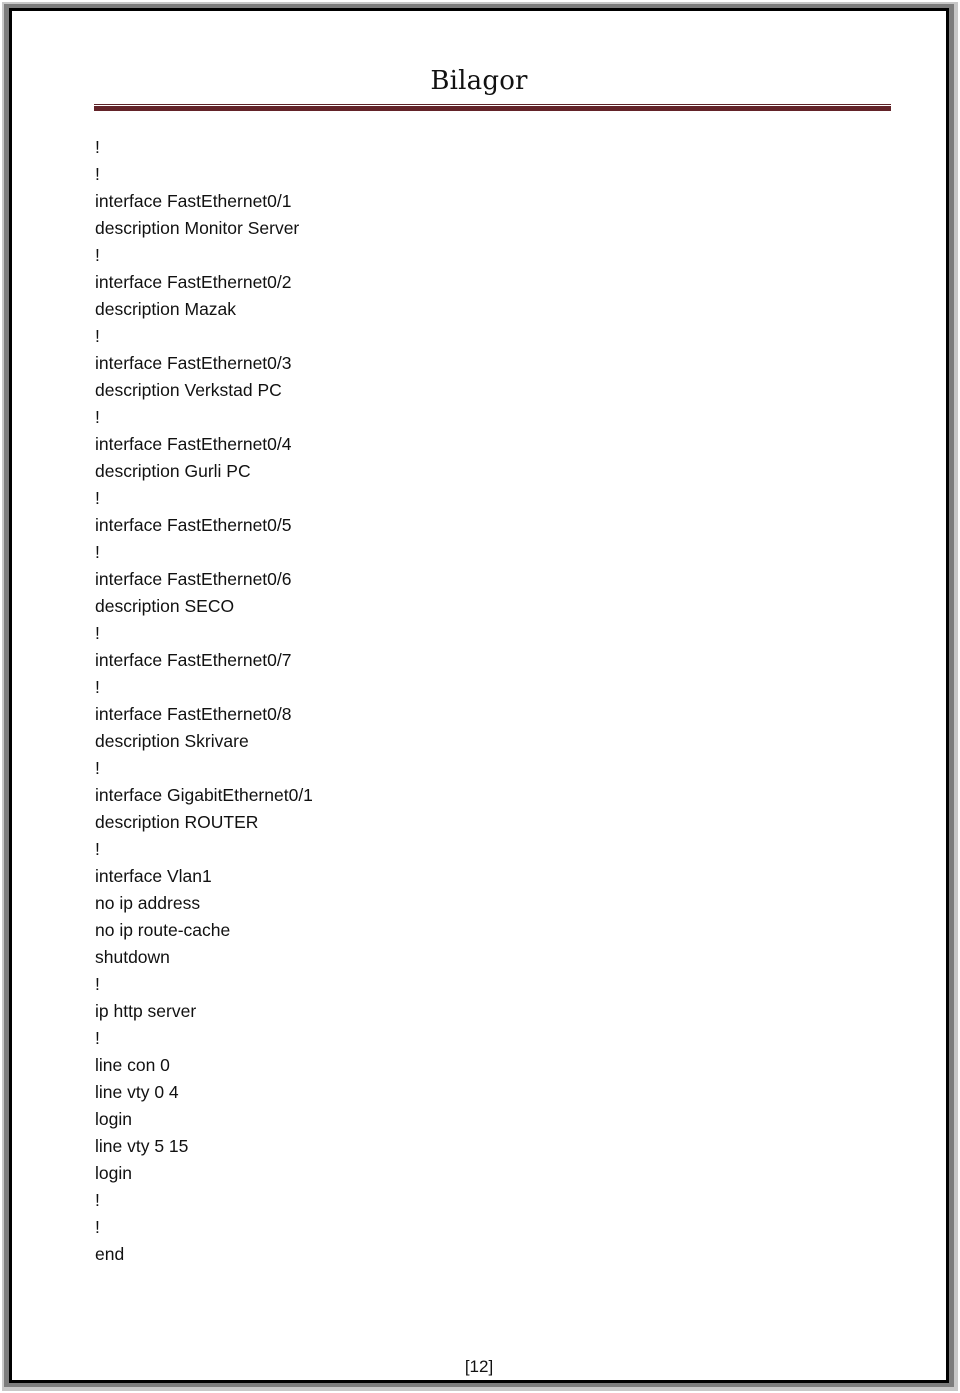 This screenshot has height=1393, width=960. What do you see at coordinates (492, 104) in the screenshot?
I see `header-divider-thin-line` at bounding box center [492, 104].